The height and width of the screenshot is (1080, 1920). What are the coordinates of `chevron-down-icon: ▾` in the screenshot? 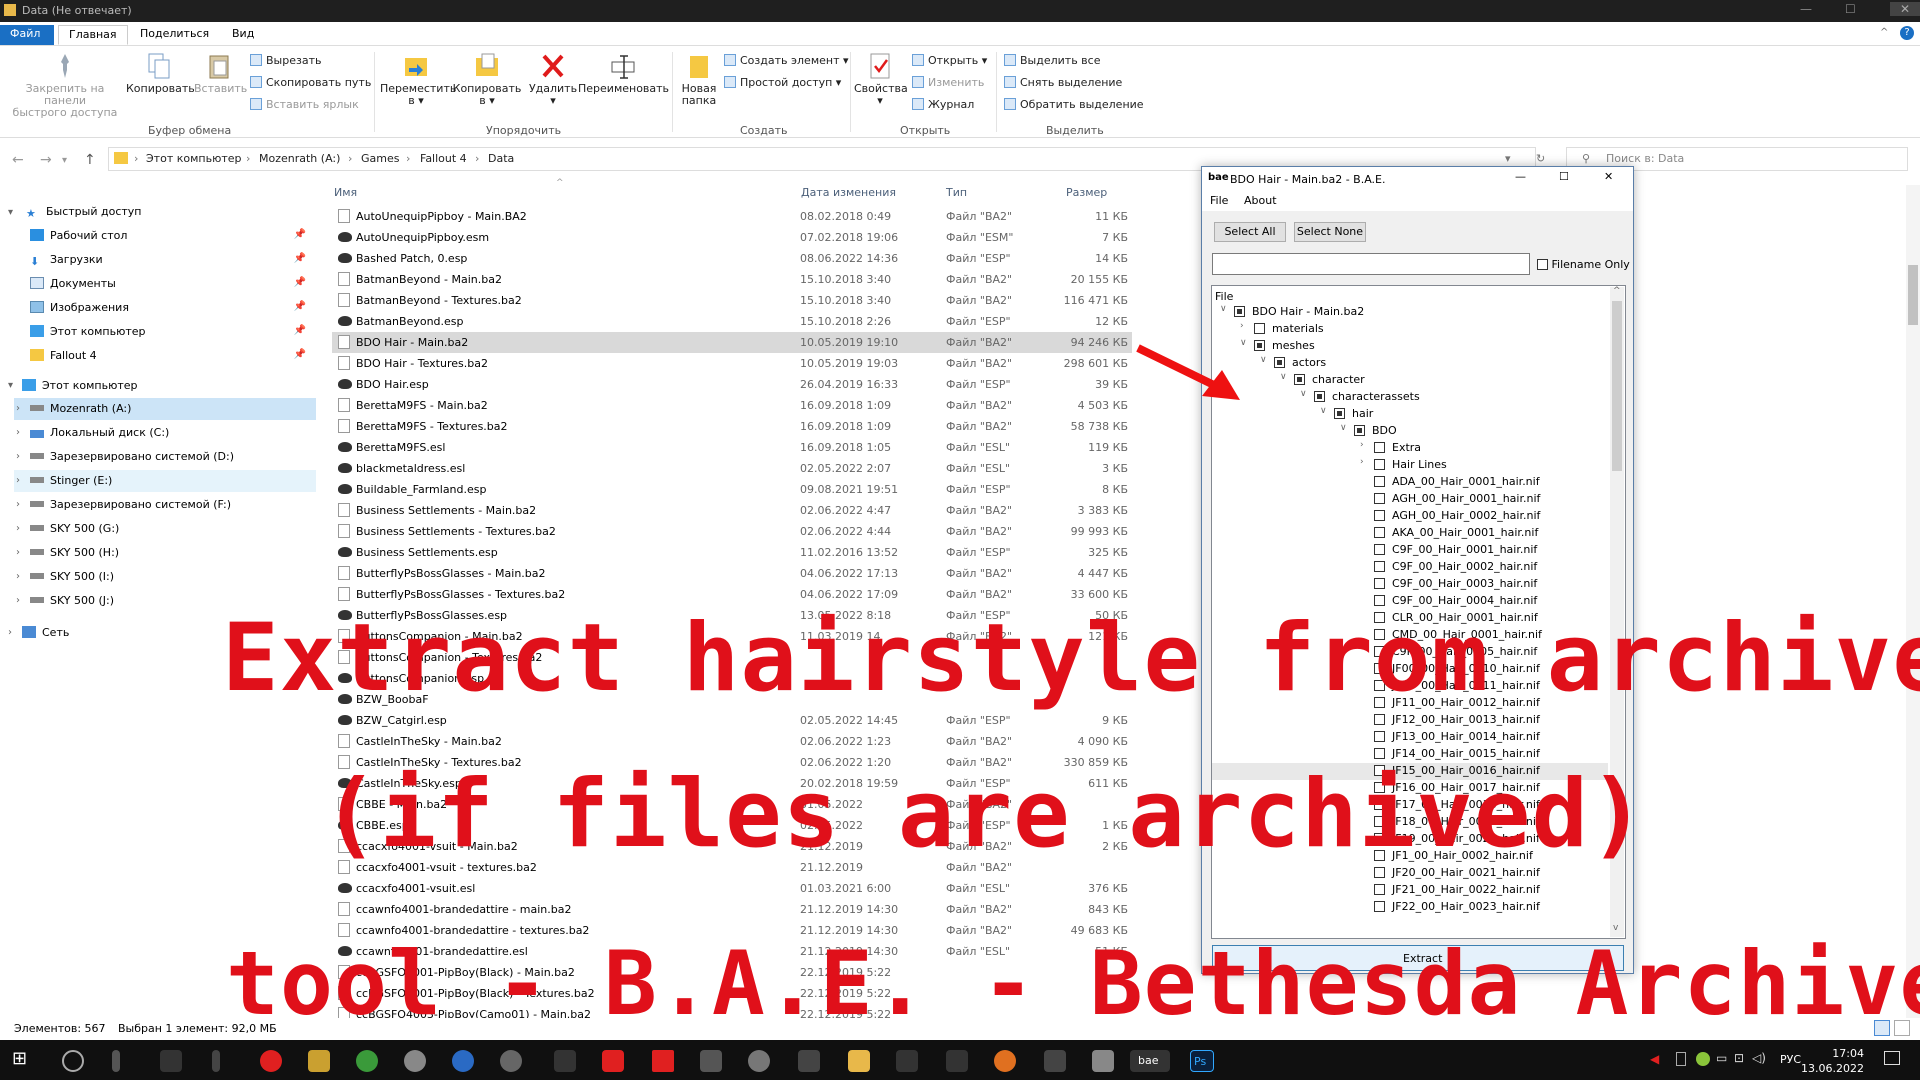 It's located at (10, 385).